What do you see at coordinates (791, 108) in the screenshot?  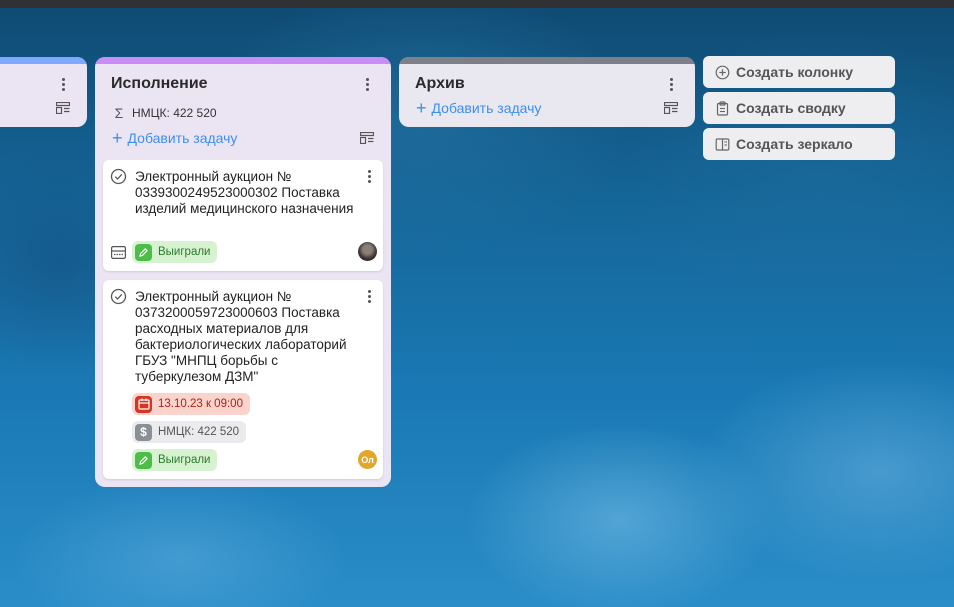 I see `create-summary-label: Создать сводку` at bounding box center [791, 108].